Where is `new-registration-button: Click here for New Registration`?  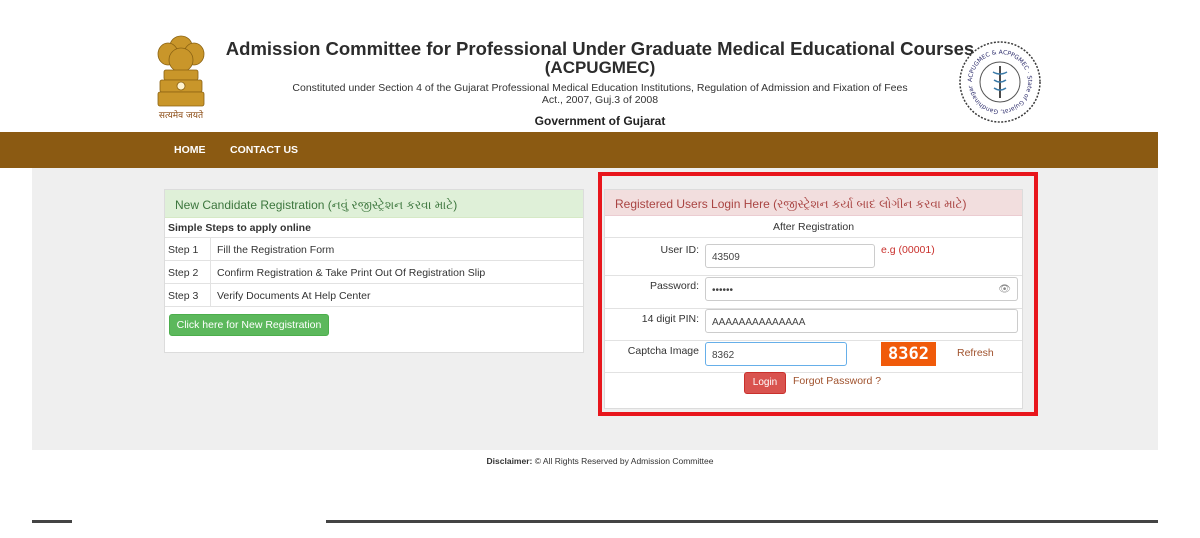
new-registration-button: Click here for New Registration is located at coordinates (249, 325).